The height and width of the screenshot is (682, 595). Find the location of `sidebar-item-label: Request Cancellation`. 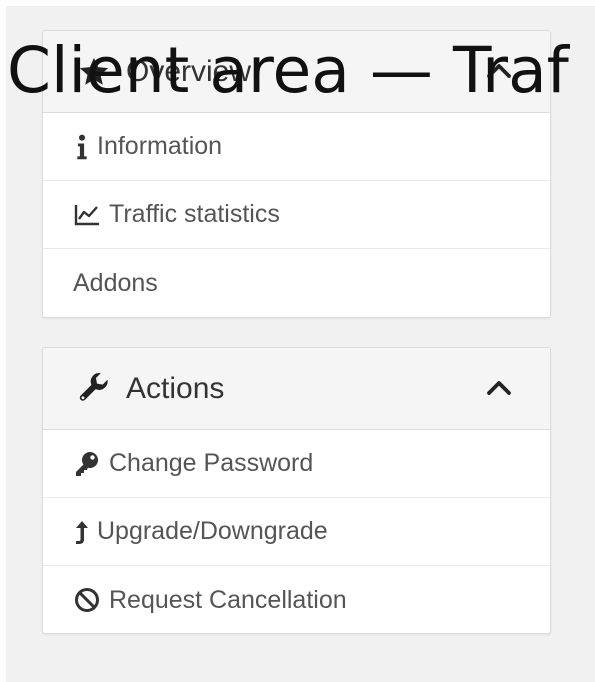

sidebar-item-label: Request Cancellation is located at coordinates (228, 599).